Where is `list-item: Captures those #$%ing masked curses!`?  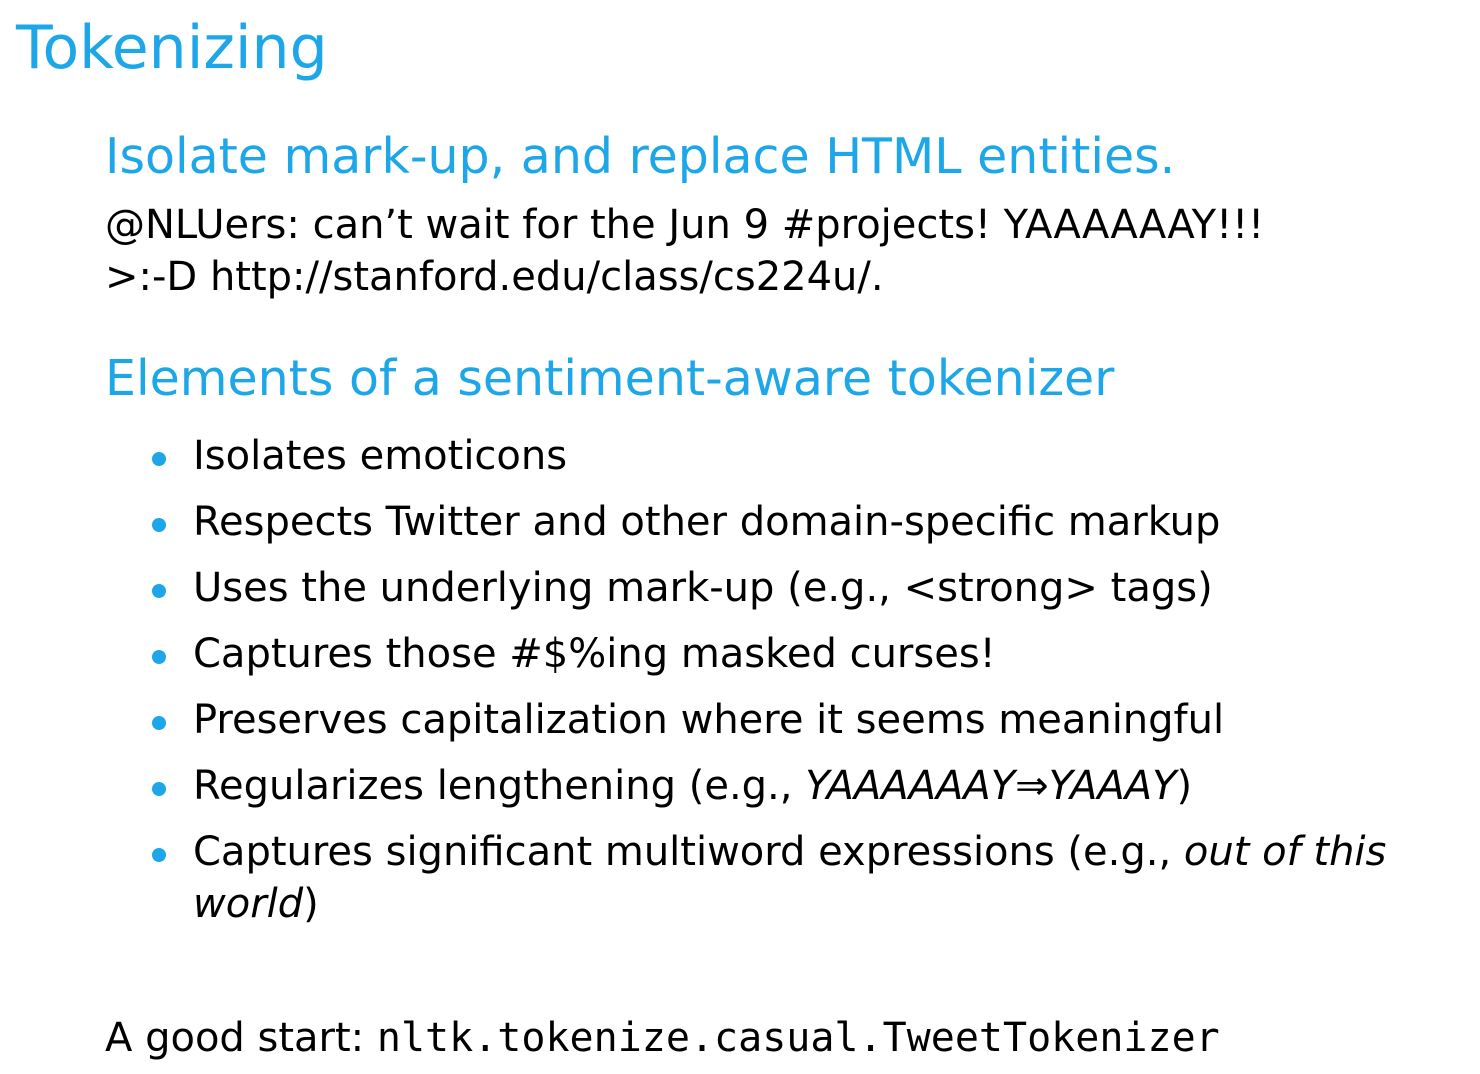
list-item: Captures those #$%ing masked curses! is located at coordinates (800, 654).